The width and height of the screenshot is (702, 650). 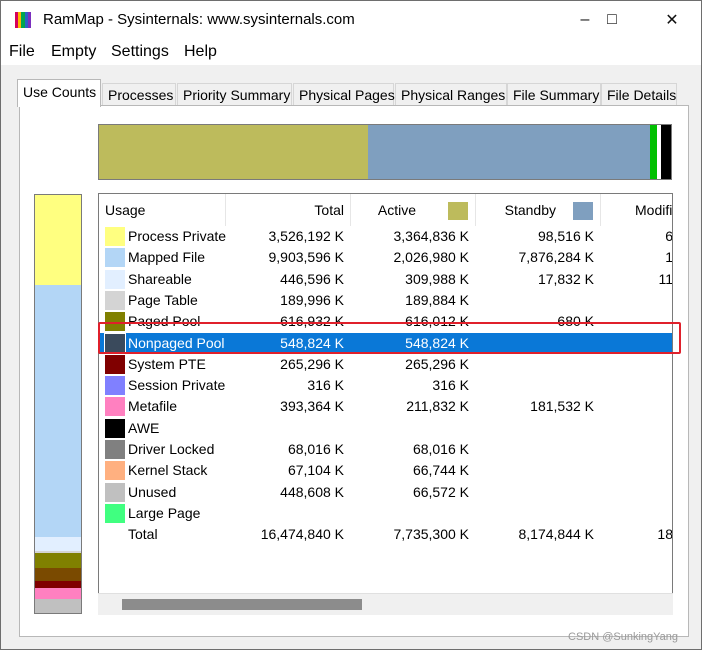 What do you see at coordinates (385, 343) in the screenshot?
I see `table-row: Nonpaged Pool 548,824 K 548,824 K` at bounding box center [385, 343].